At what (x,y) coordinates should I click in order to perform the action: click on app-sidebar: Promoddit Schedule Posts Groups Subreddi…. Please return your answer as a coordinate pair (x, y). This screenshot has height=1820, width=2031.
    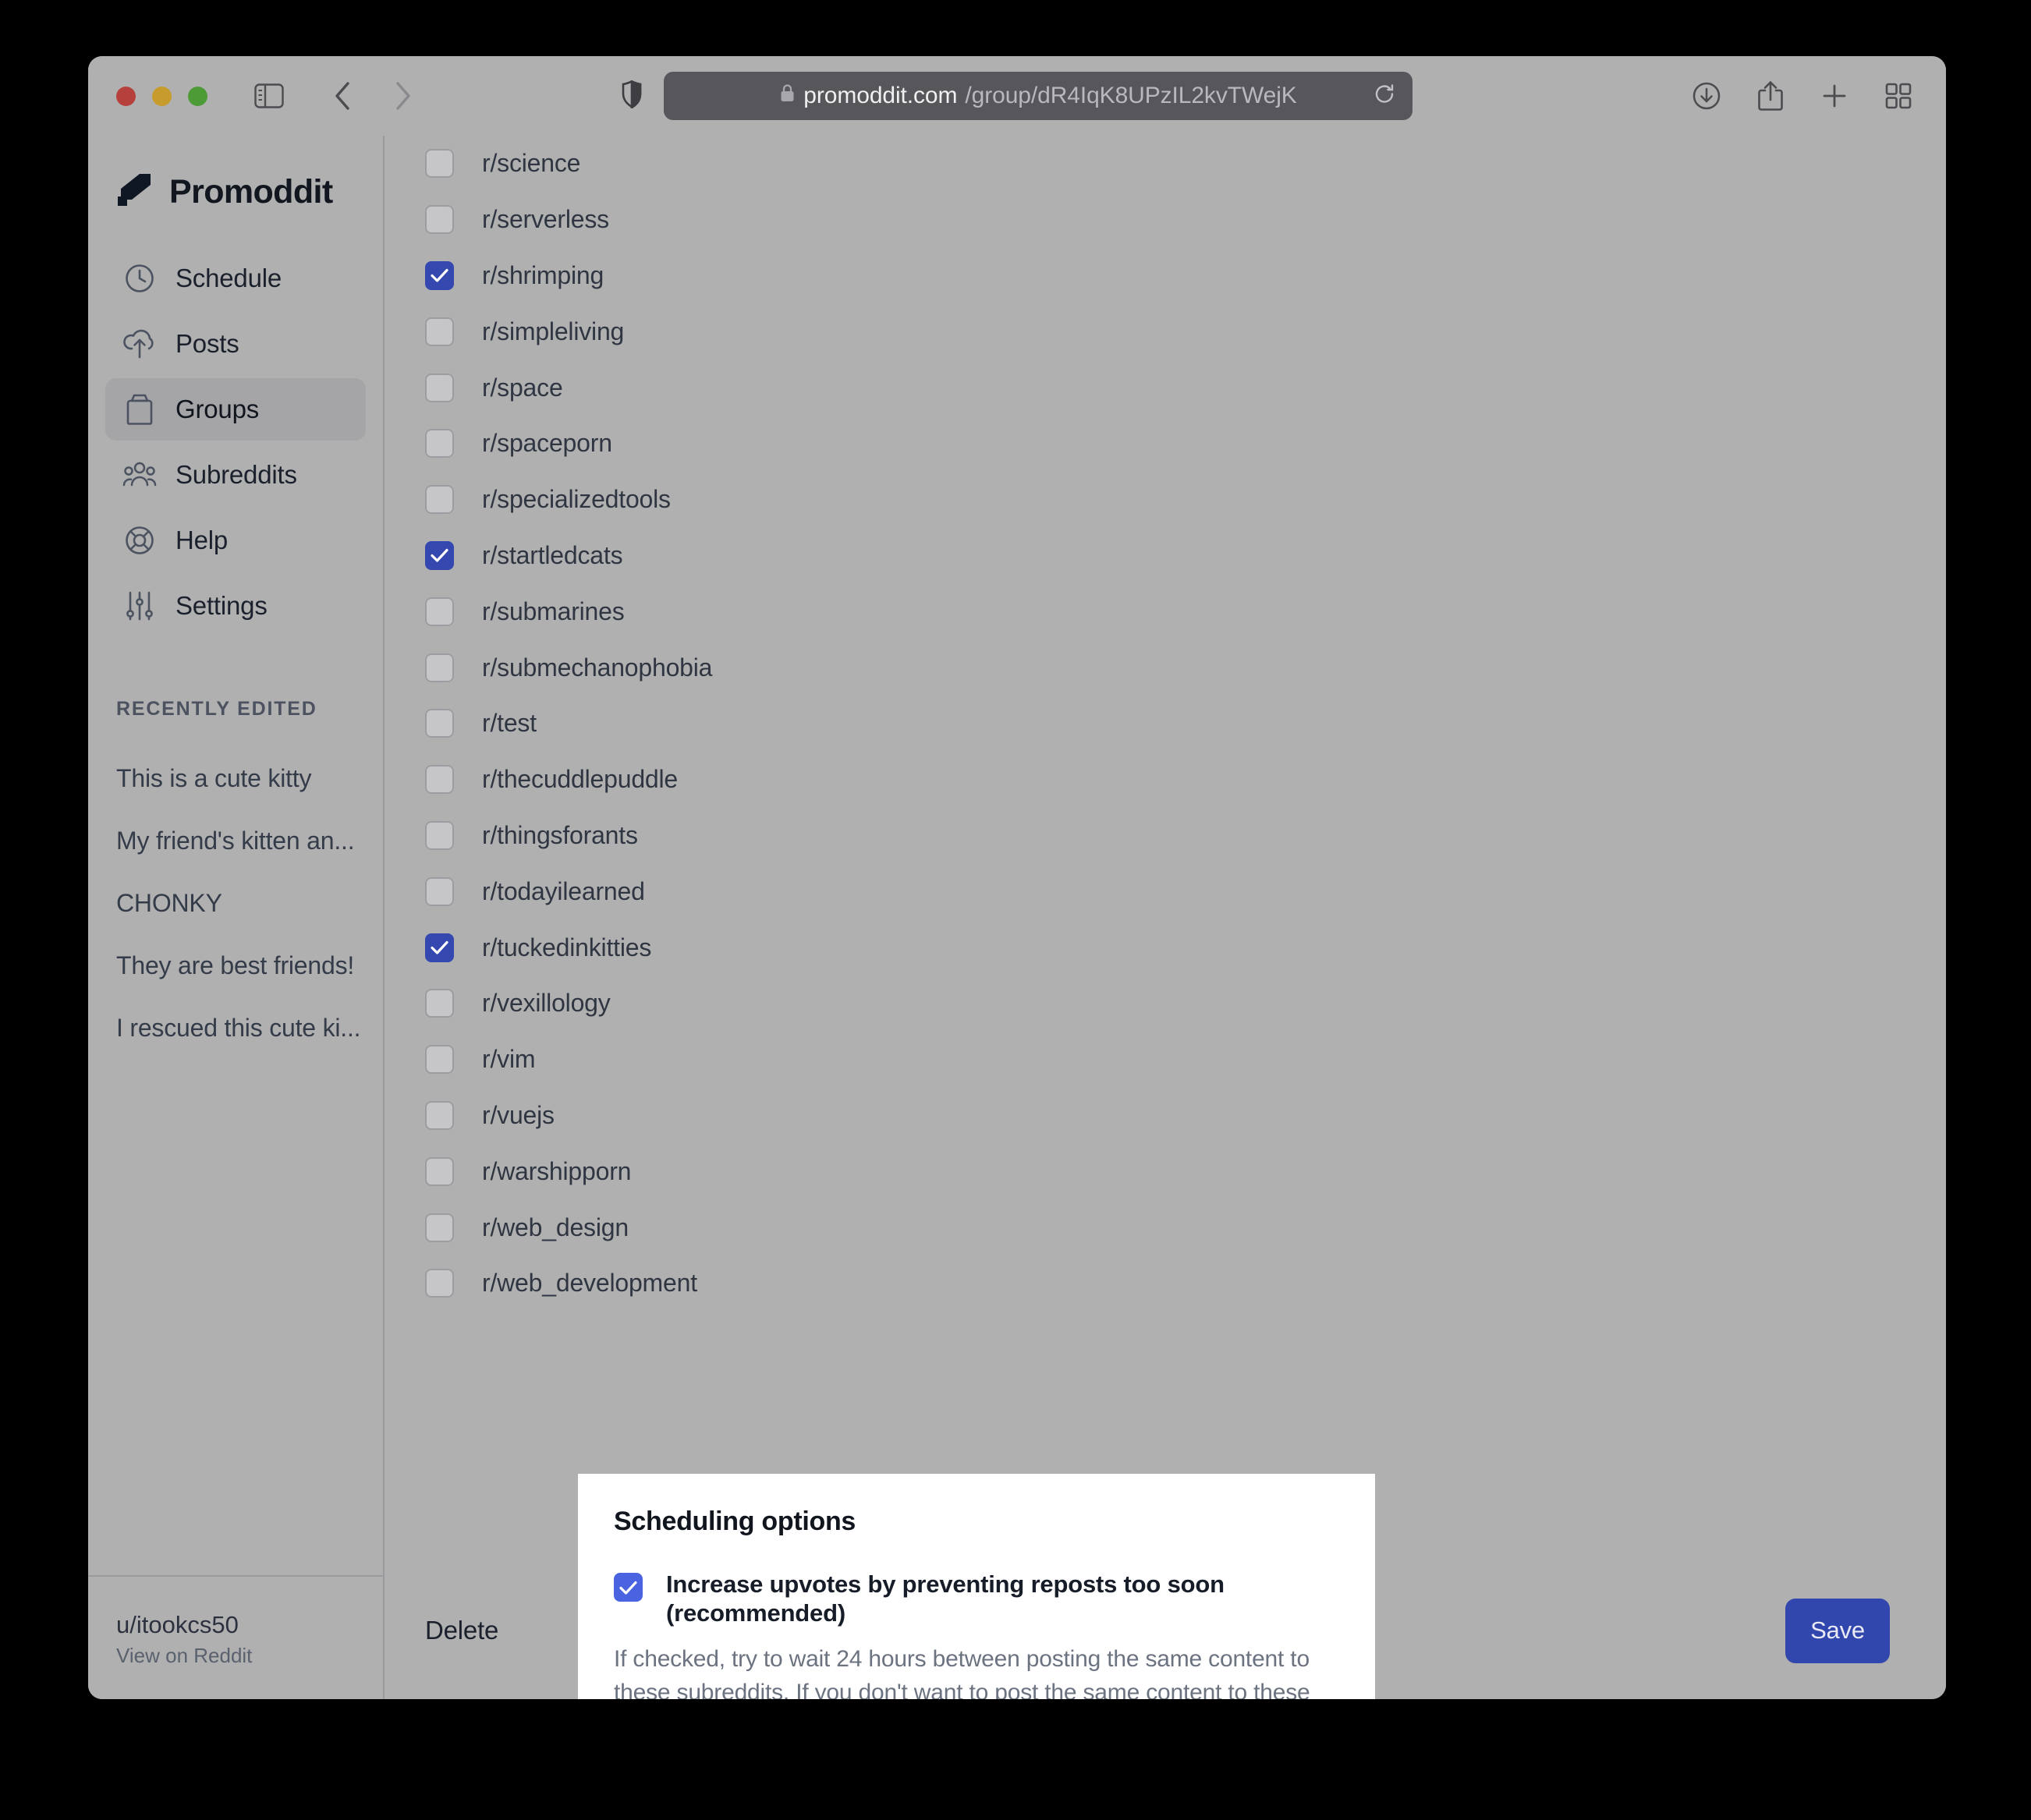
    Looking at the image, I should click on (237, 917).